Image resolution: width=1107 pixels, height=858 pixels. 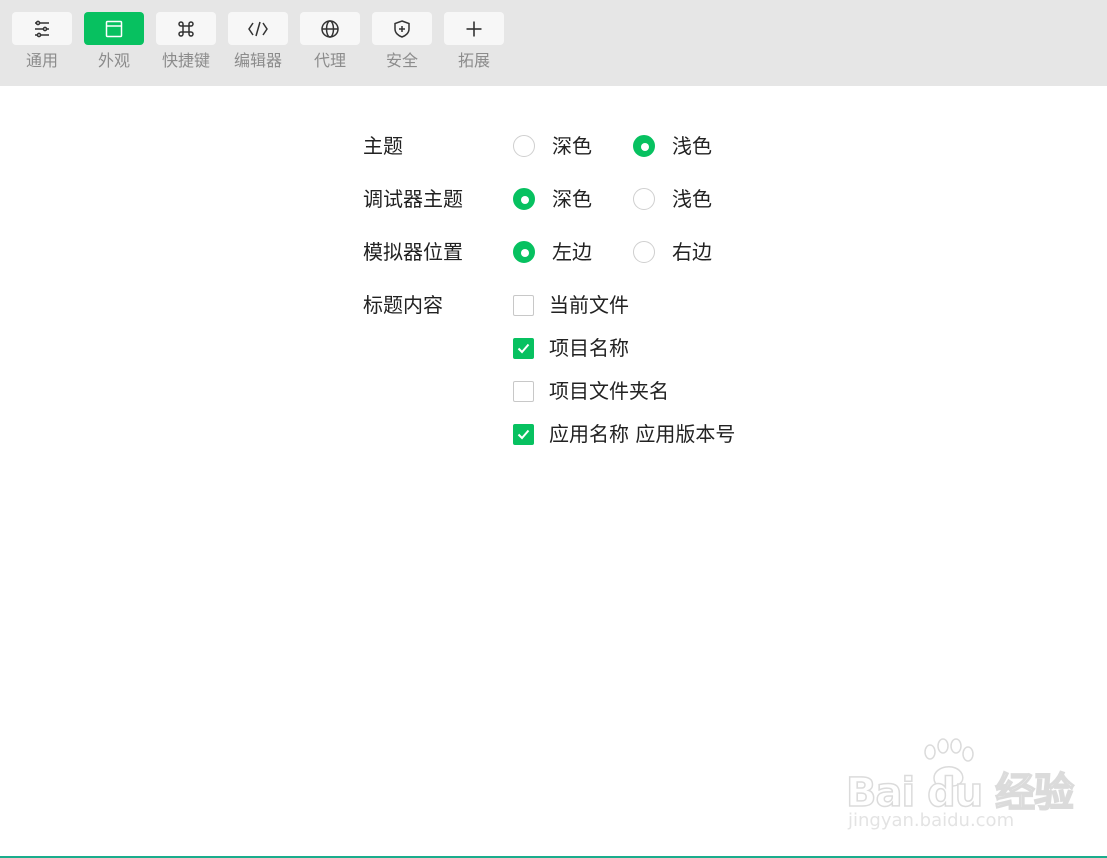 I want to click on simulator-position-option-right-label: 右边, so click(x=692, y=252).